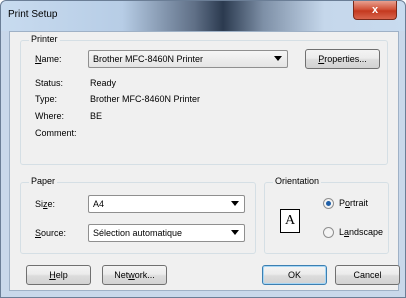 The width and height of the screenshot is (406, 298). What do you see at coordinates (166, 204) in the screenshot?
I see `paper-size-select: A4` at bounding box center [166, 204].